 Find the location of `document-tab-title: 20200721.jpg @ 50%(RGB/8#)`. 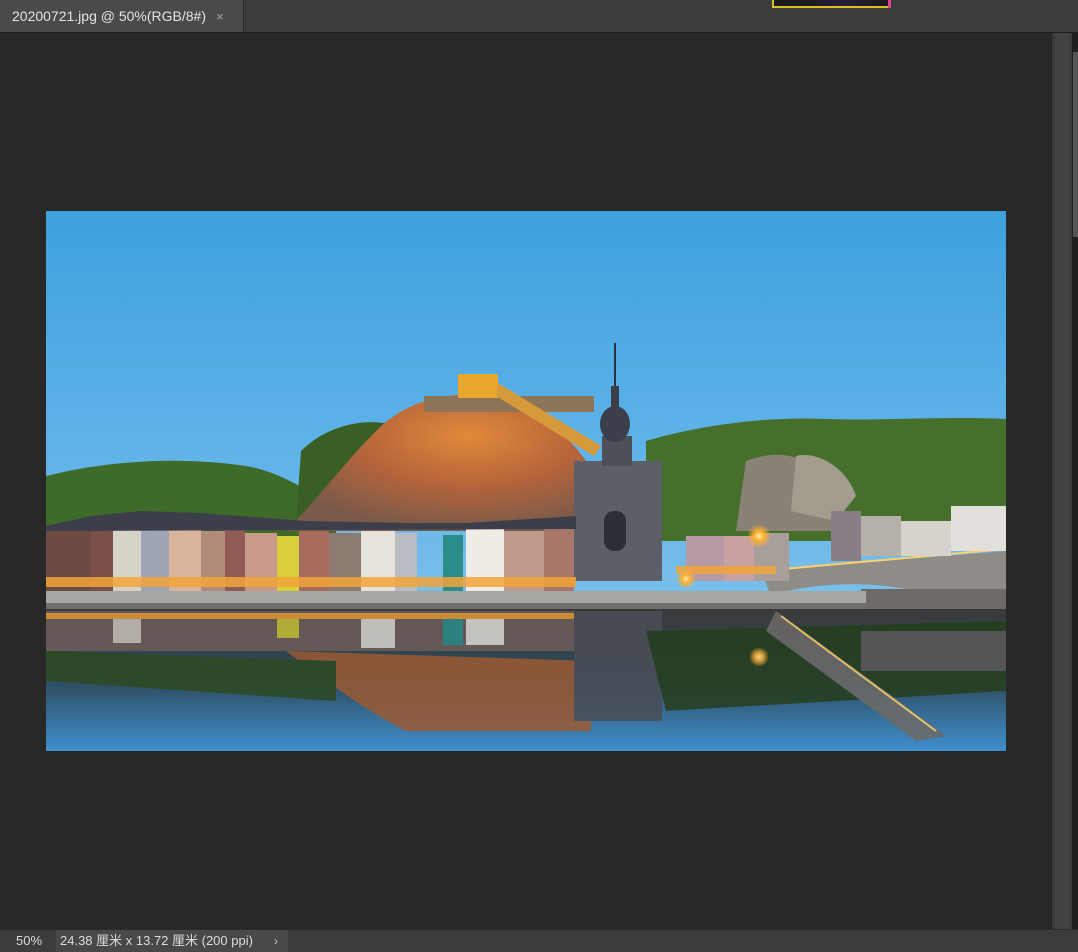

document-tab-title: 20200721.jpg @ 50%(RGB/8#) is located at coordinates (109, 16).